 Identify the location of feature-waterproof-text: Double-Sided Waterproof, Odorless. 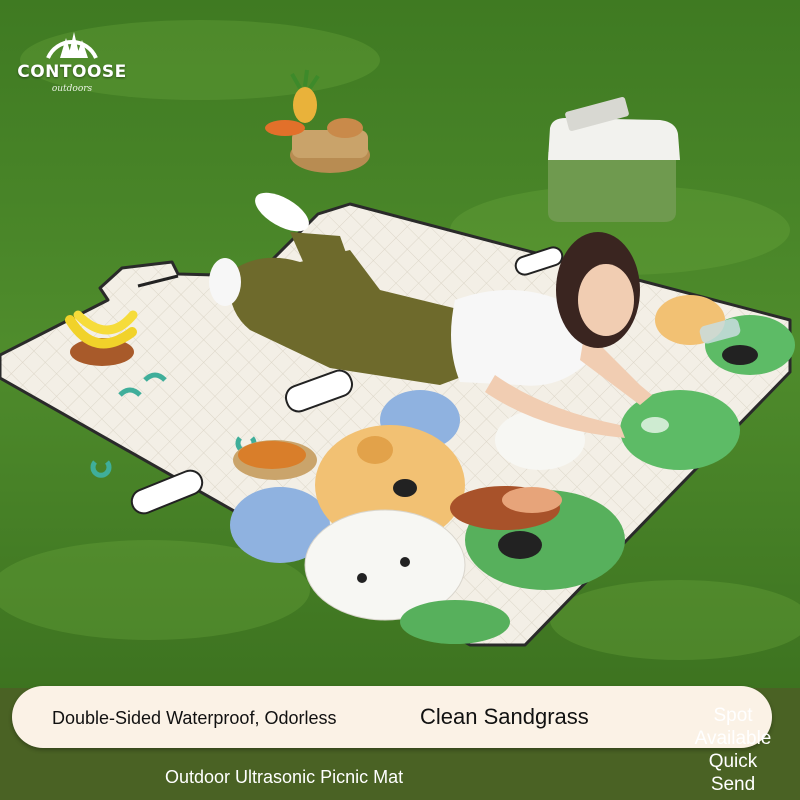
(194, 718).